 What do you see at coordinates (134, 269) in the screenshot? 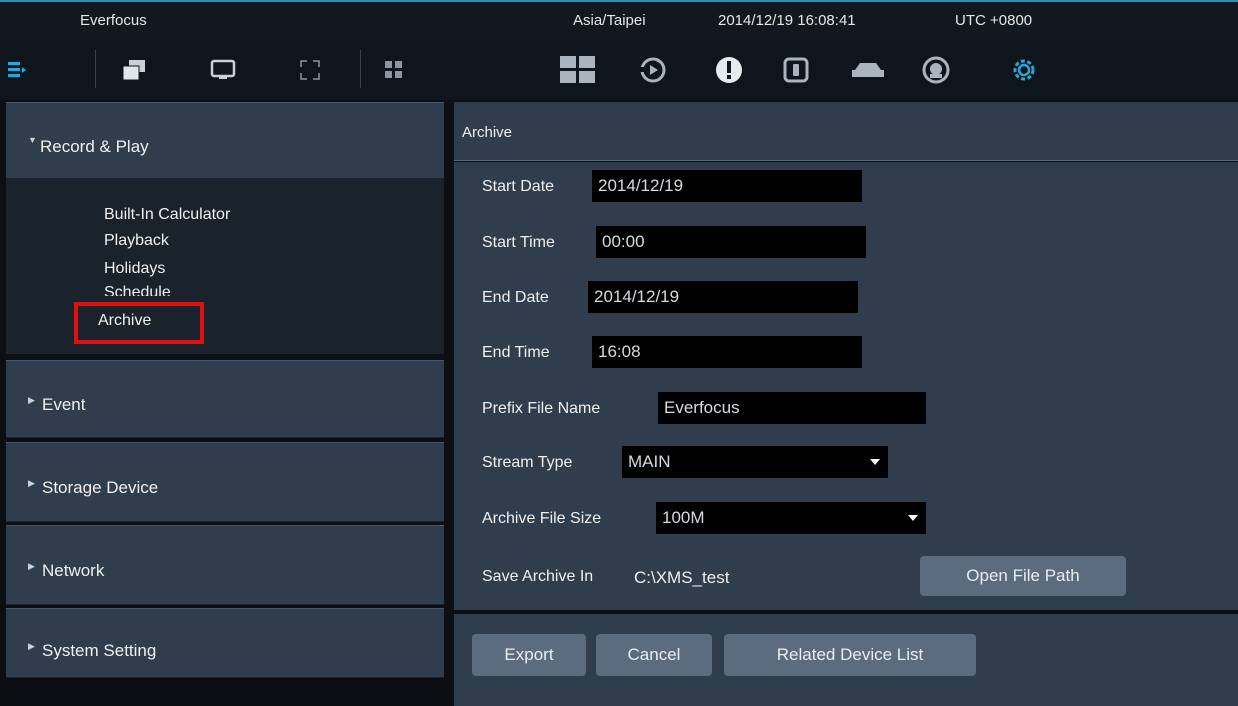
I see `sidebar-item-holidays: Holidays` at bounding box center [134, 269].